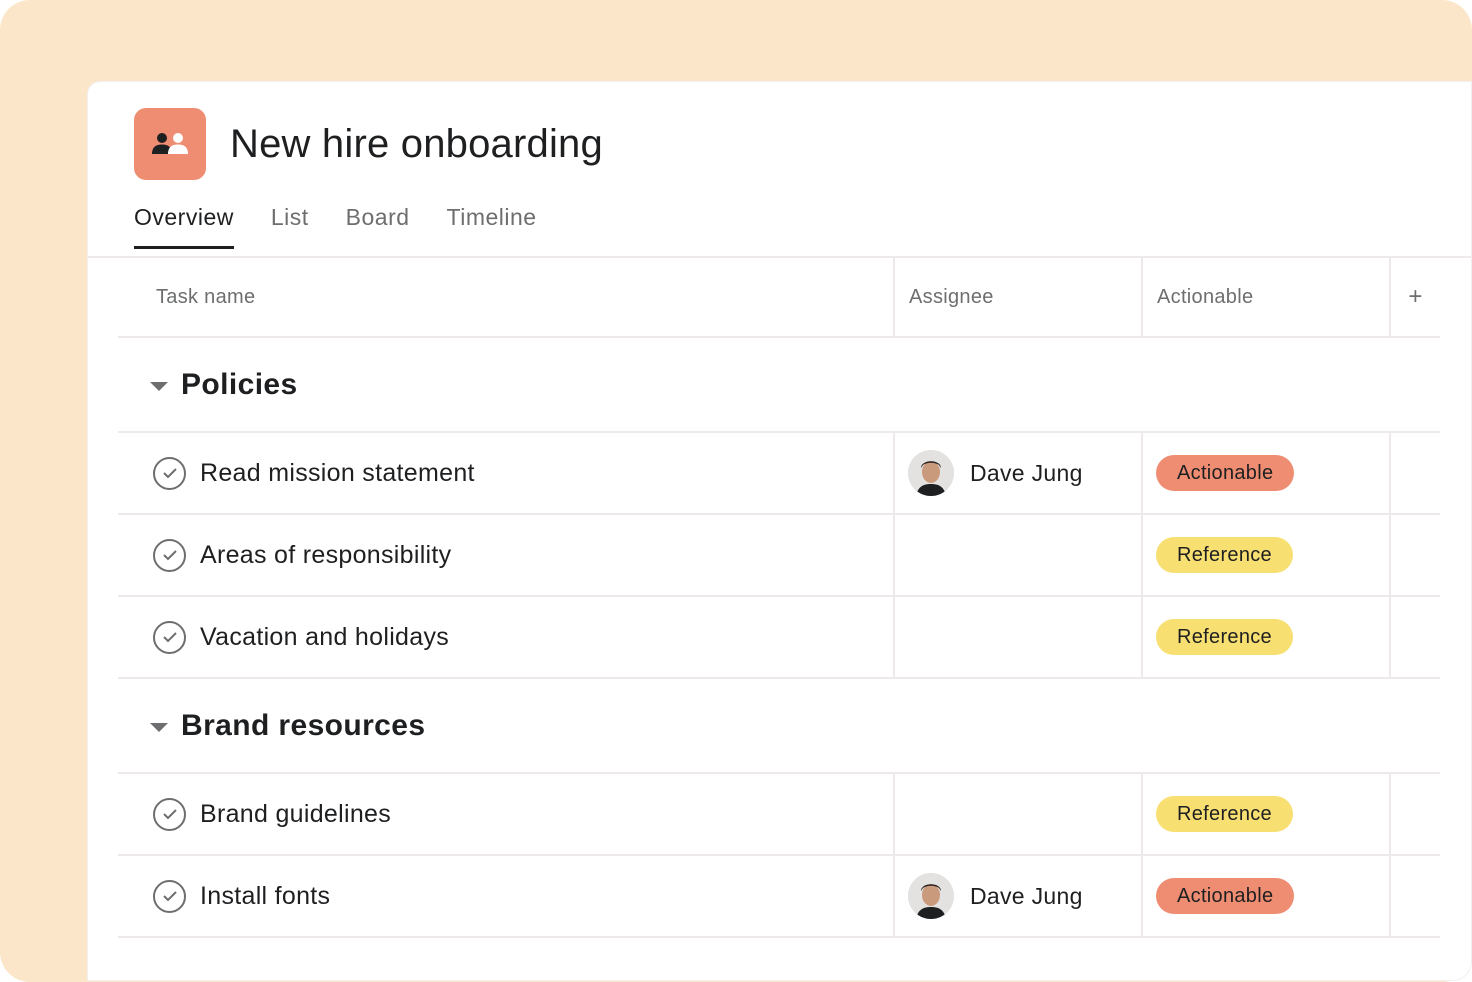  What do you see at coordinates (265, 896) in the screenshot?
I see `task-name: Install fonts` at bounding box center [265, 896].